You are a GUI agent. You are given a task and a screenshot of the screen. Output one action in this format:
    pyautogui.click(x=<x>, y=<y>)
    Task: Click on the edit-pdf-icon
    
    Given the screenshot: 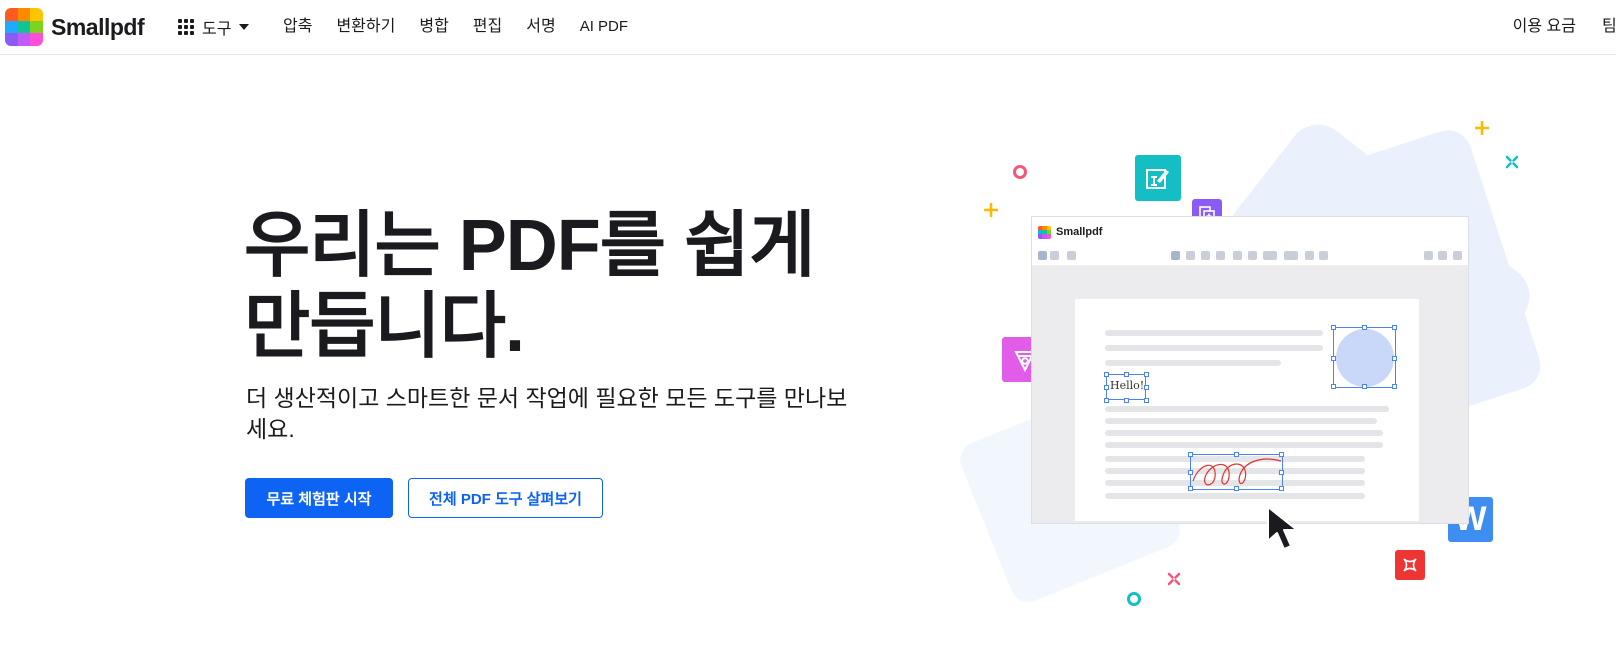 What is the action you would take?
    pyautogui.click(x=1158, y=178)
    